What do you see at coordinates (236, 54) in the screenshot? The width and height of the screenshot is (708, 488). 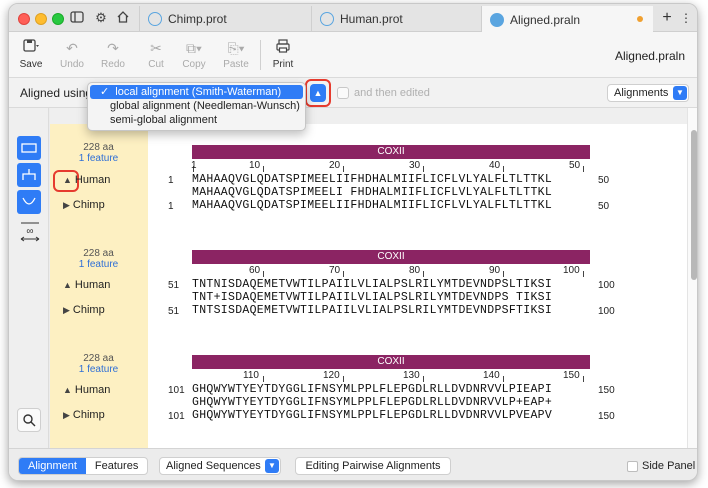 I see `paste-button: ⎘▾ Paste` at bounding box center [236, 54].